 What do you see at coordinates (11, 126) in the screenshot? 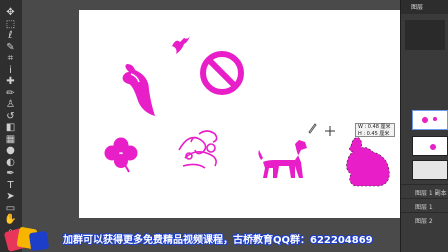
I see `tools-panel: ✥⬚ℓ✎⌗ⅰ✚✏♙↺◧▦●◐✒T➤▭✋⌕` at bounding box center [11, 126].